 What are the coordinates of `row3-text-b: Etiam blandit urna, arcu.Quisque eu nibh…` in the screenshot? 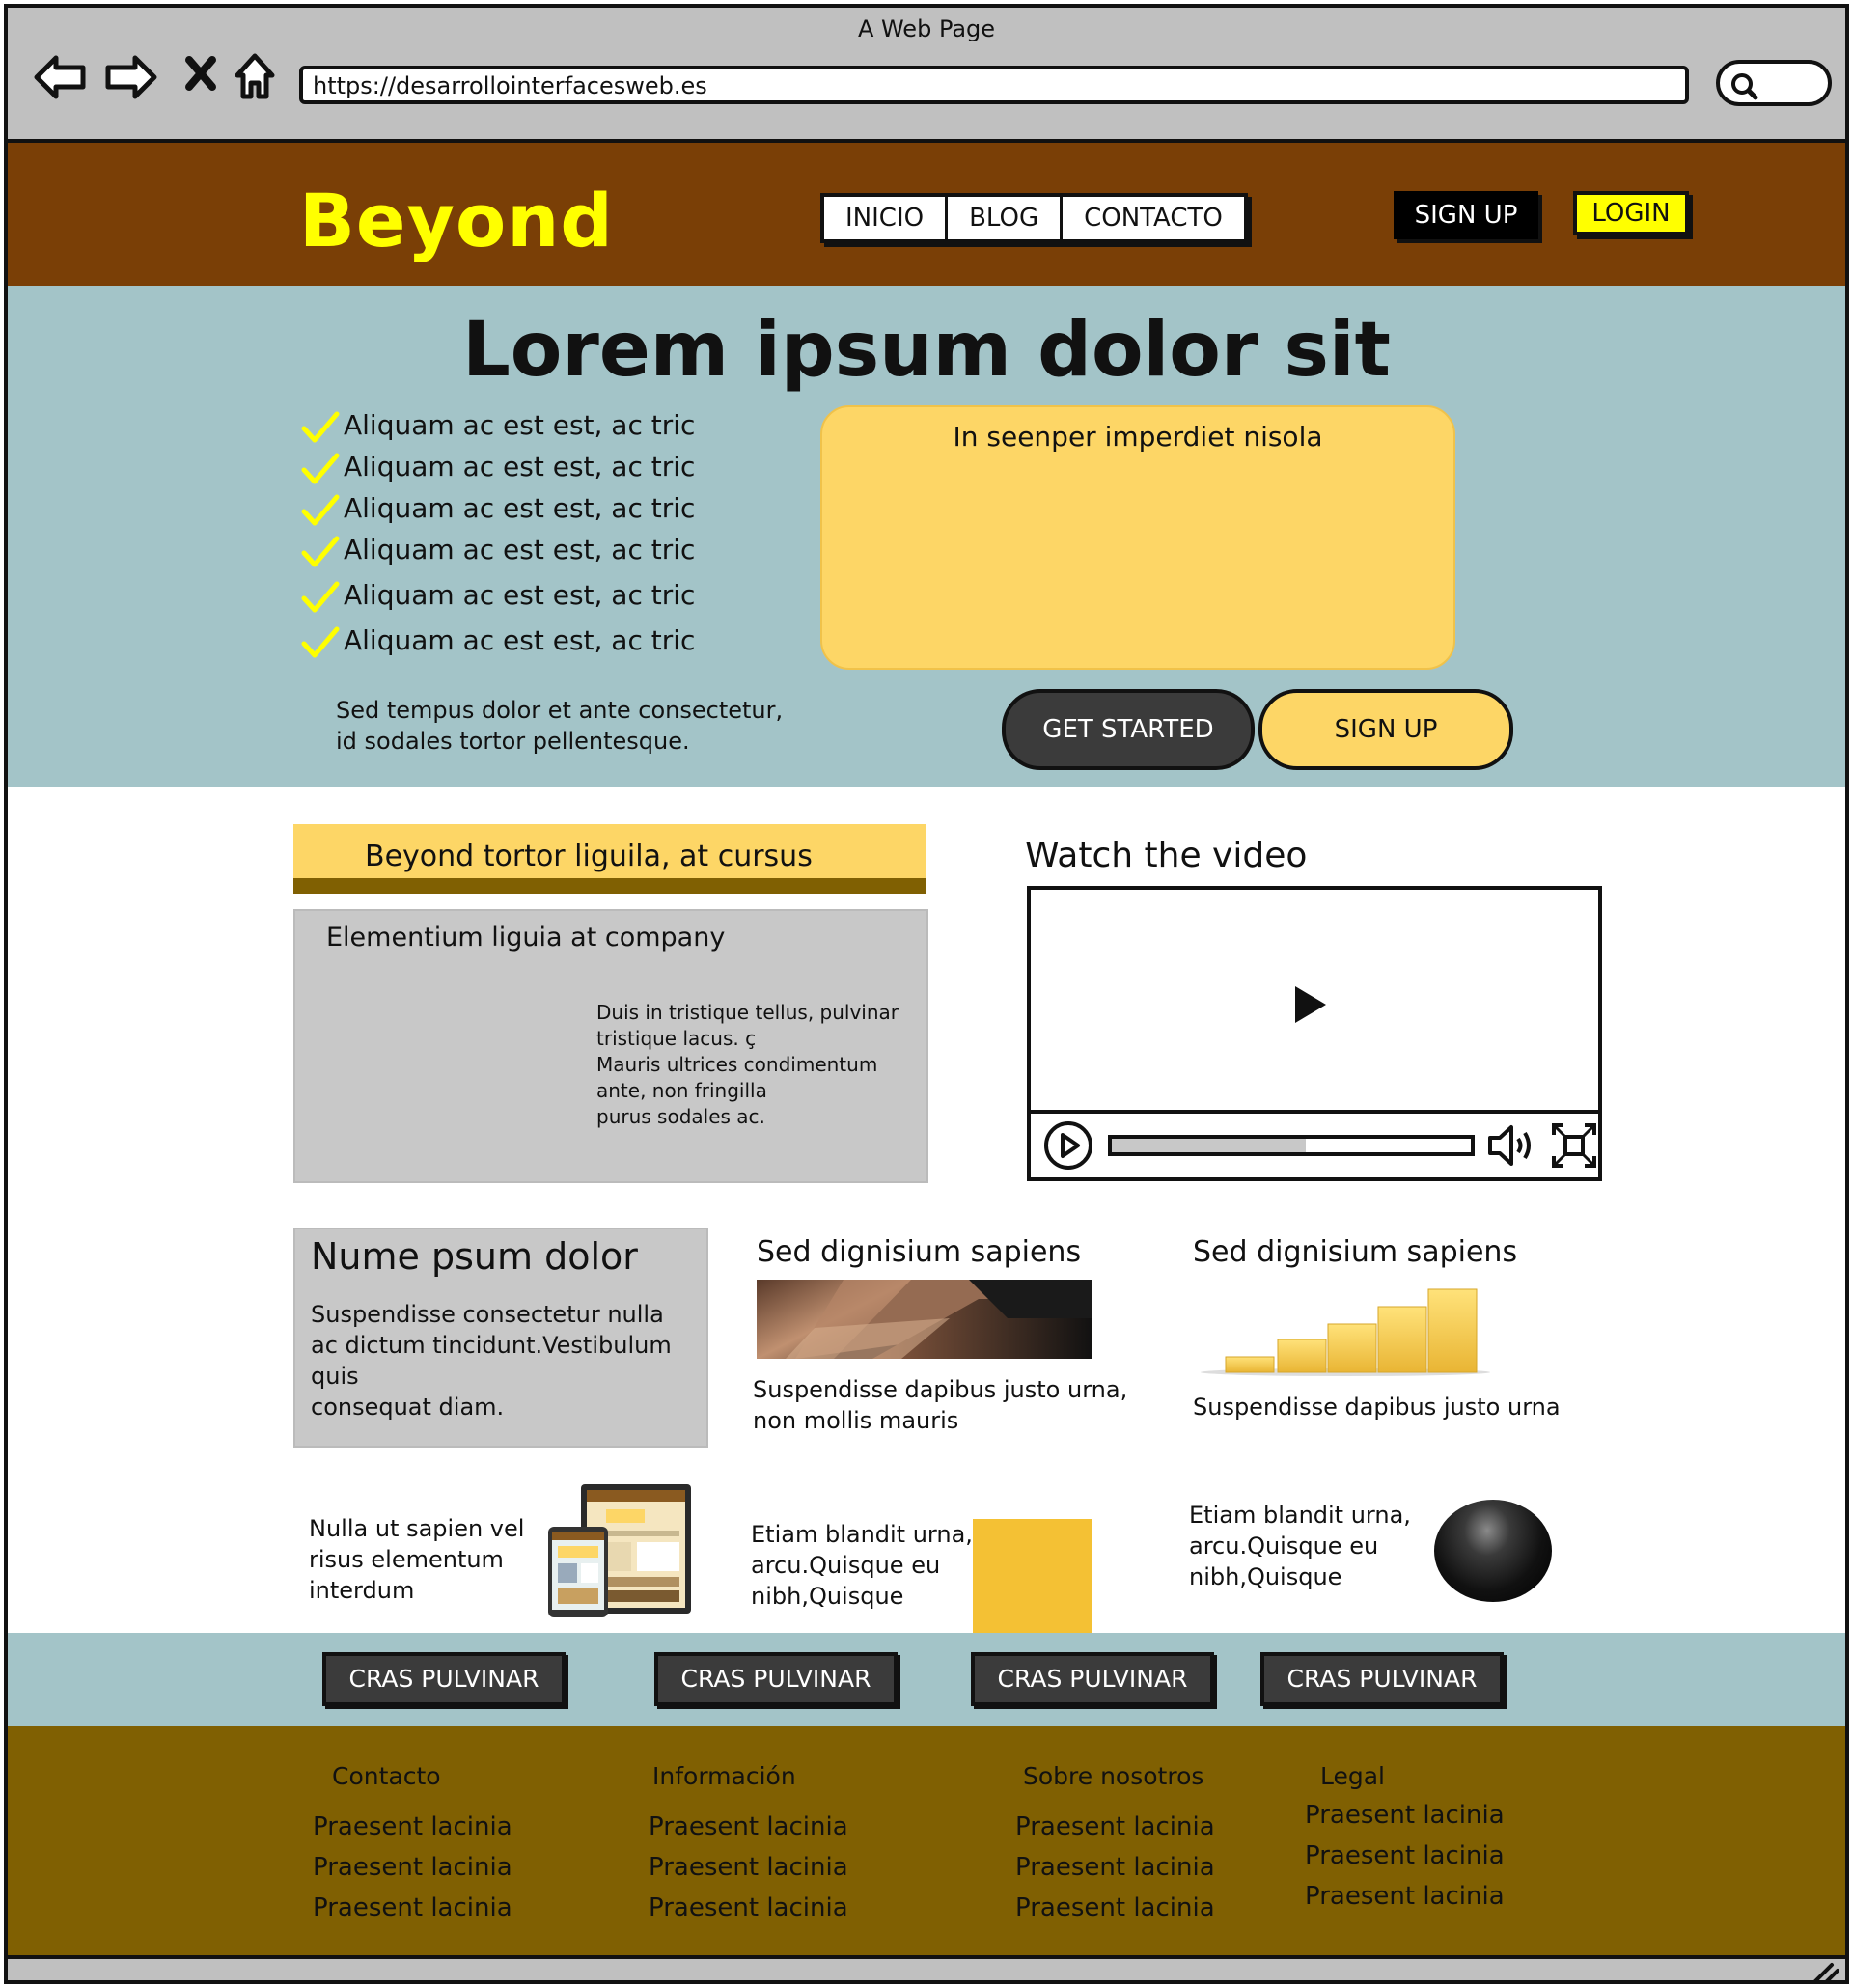 It's located at (862, 1565).